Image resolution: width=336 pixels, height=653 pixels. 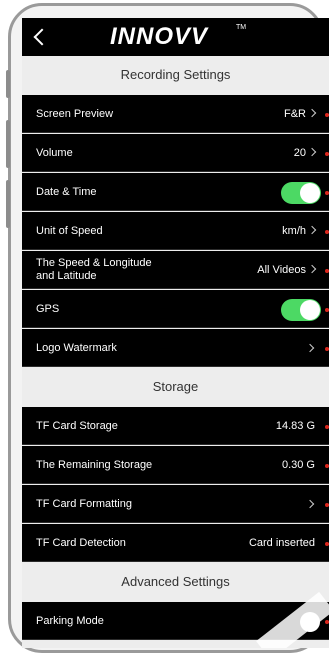 What do you see at coordinates (175, 114) in the screenshot?
I see `row-screen-preview: Screen Preview F&R` at bounding box center [175, 114].